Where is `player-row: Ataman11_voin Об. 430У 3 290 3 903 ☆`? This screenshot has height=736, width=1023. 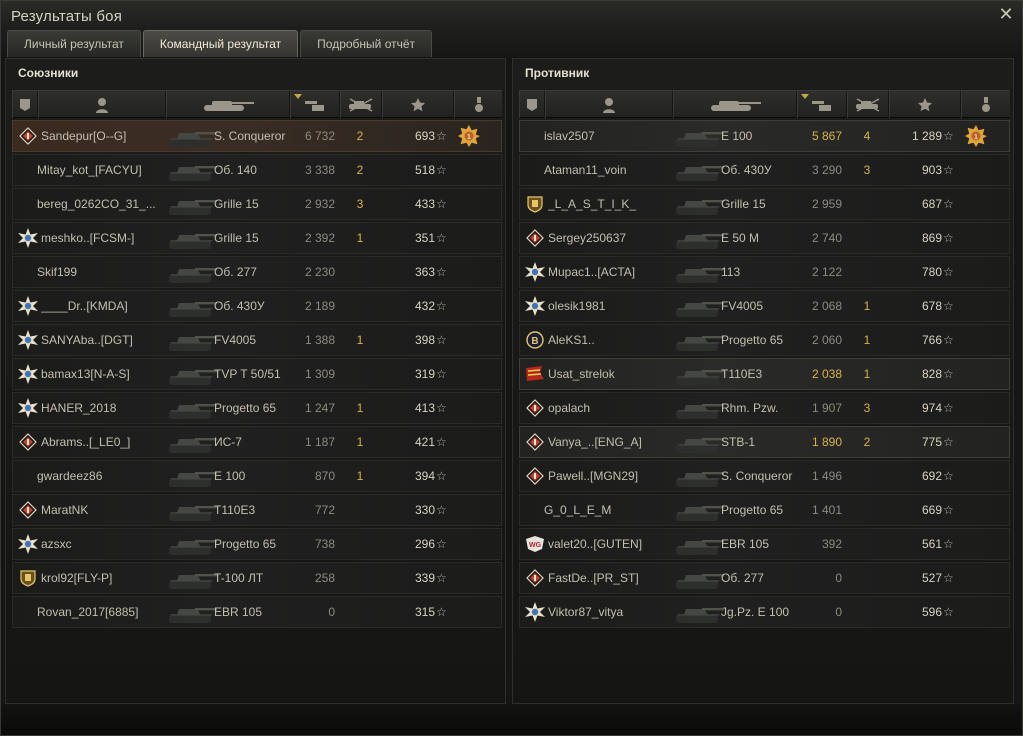 player-row: Ataman11_voin Об. 430У 3 290 3 903 ☆ is located at coordinates (764, 170).